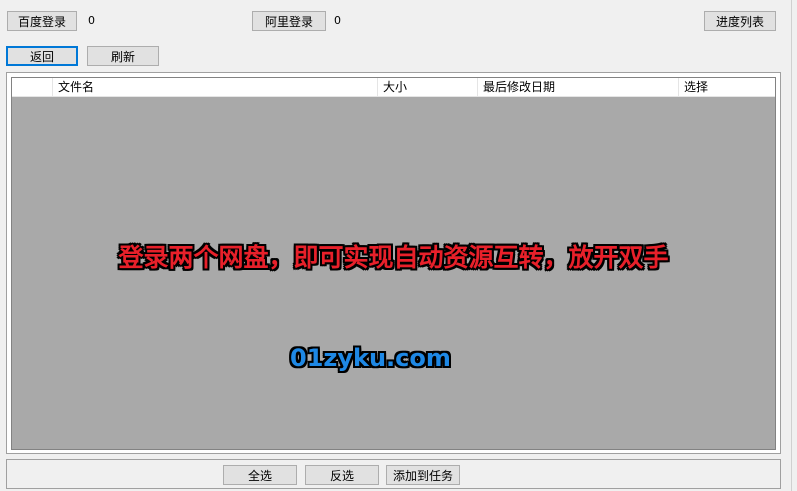 Image resolution: width=797 pixels, height=491 pixels. What do you see at coordinates (91, 20) in the screenshot?
I see `baidu-count: 0` at bounding box center [91, 20].